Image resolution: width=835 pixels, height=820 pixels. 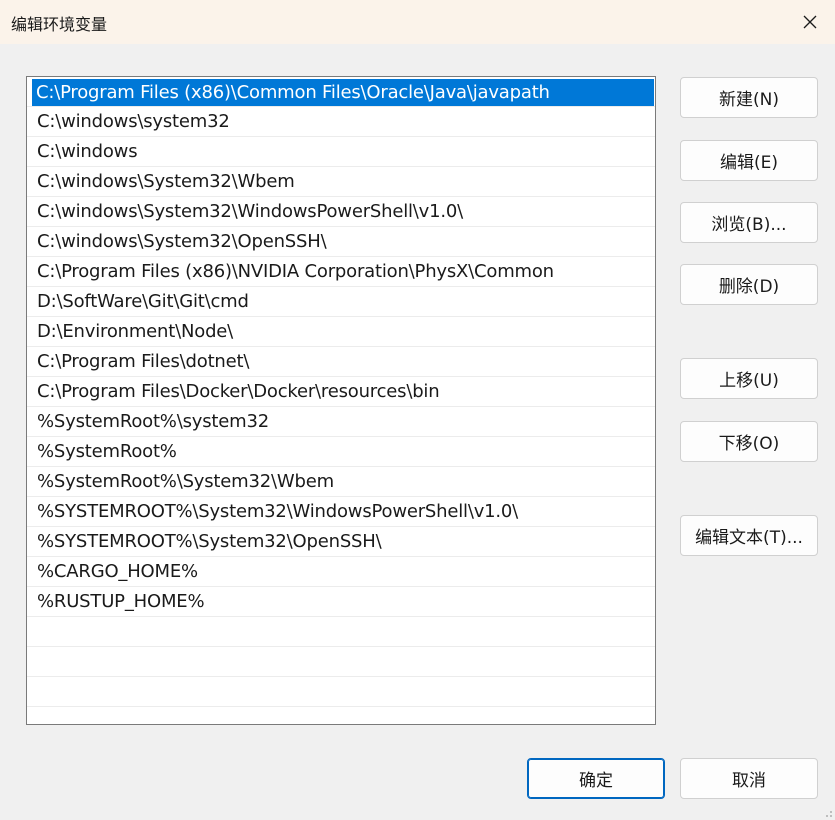 I want to click on ok-button: 确定, so click(x=596, y=778).